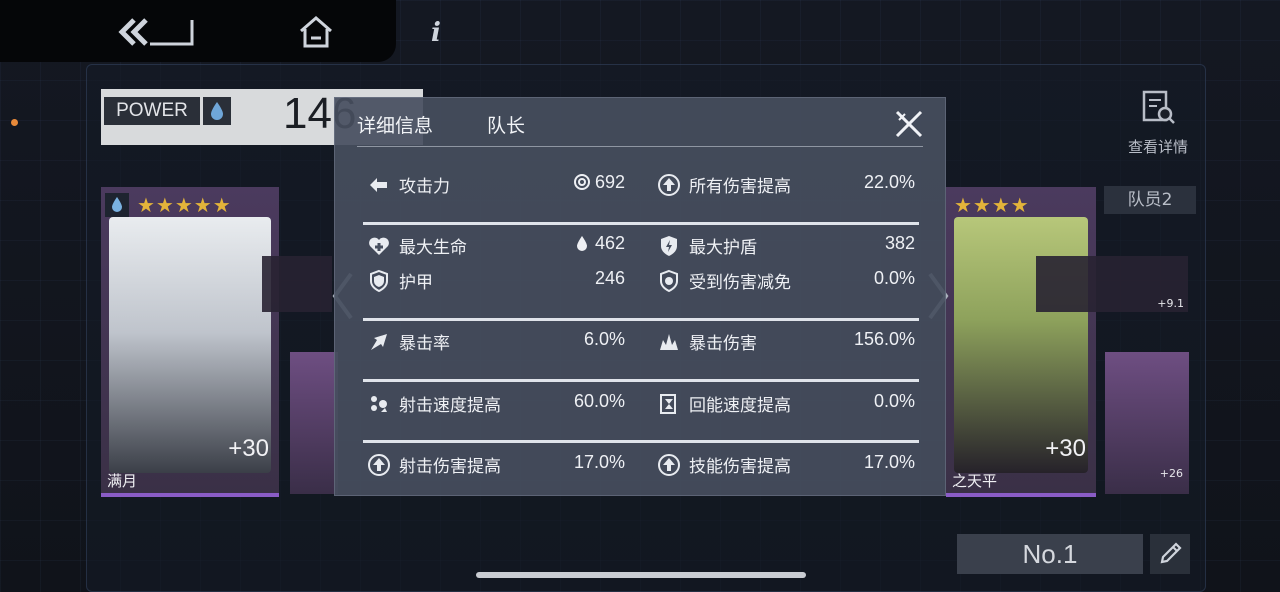 The width and height of the screenshot is (1280, 592). What do you see at coordinates (899, 243) in the screenshot?
I see `stat-value: 382` at bounding box center [899, 243].